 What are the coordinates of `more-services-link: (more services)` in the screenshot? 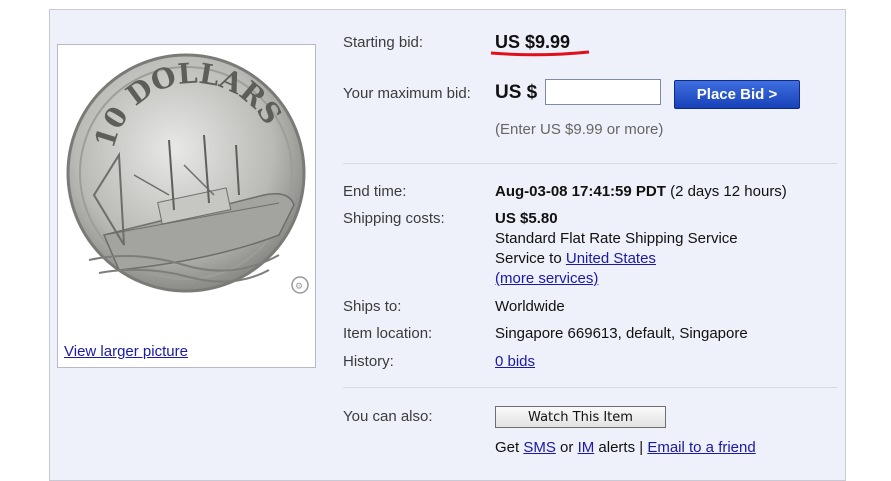 It's located at (546, 278).